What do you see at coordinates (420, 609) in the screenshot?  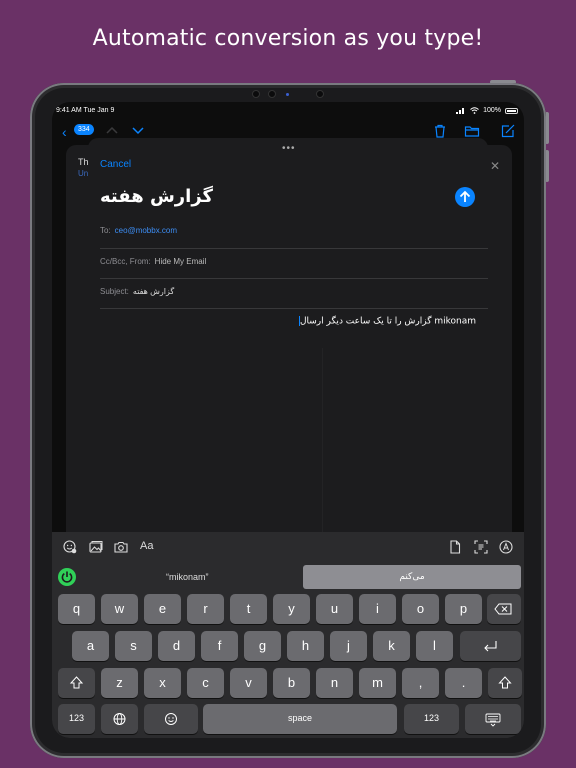 I see `key-o: o` at bounding box center [420, 609].